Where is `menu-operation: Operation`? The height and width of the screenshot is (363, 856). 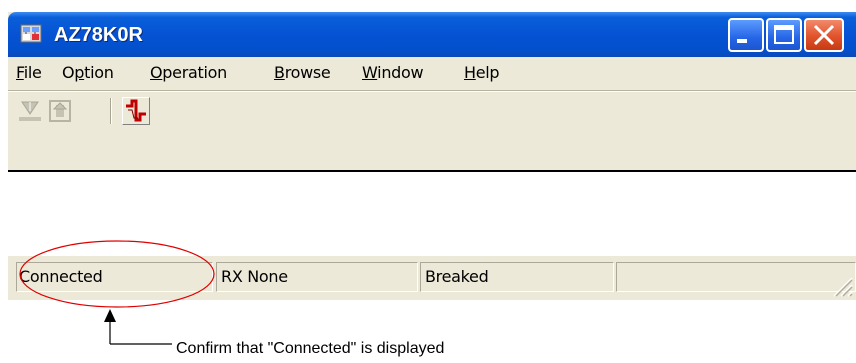 menu-operation: Operation is located at coordinates (188, 73).